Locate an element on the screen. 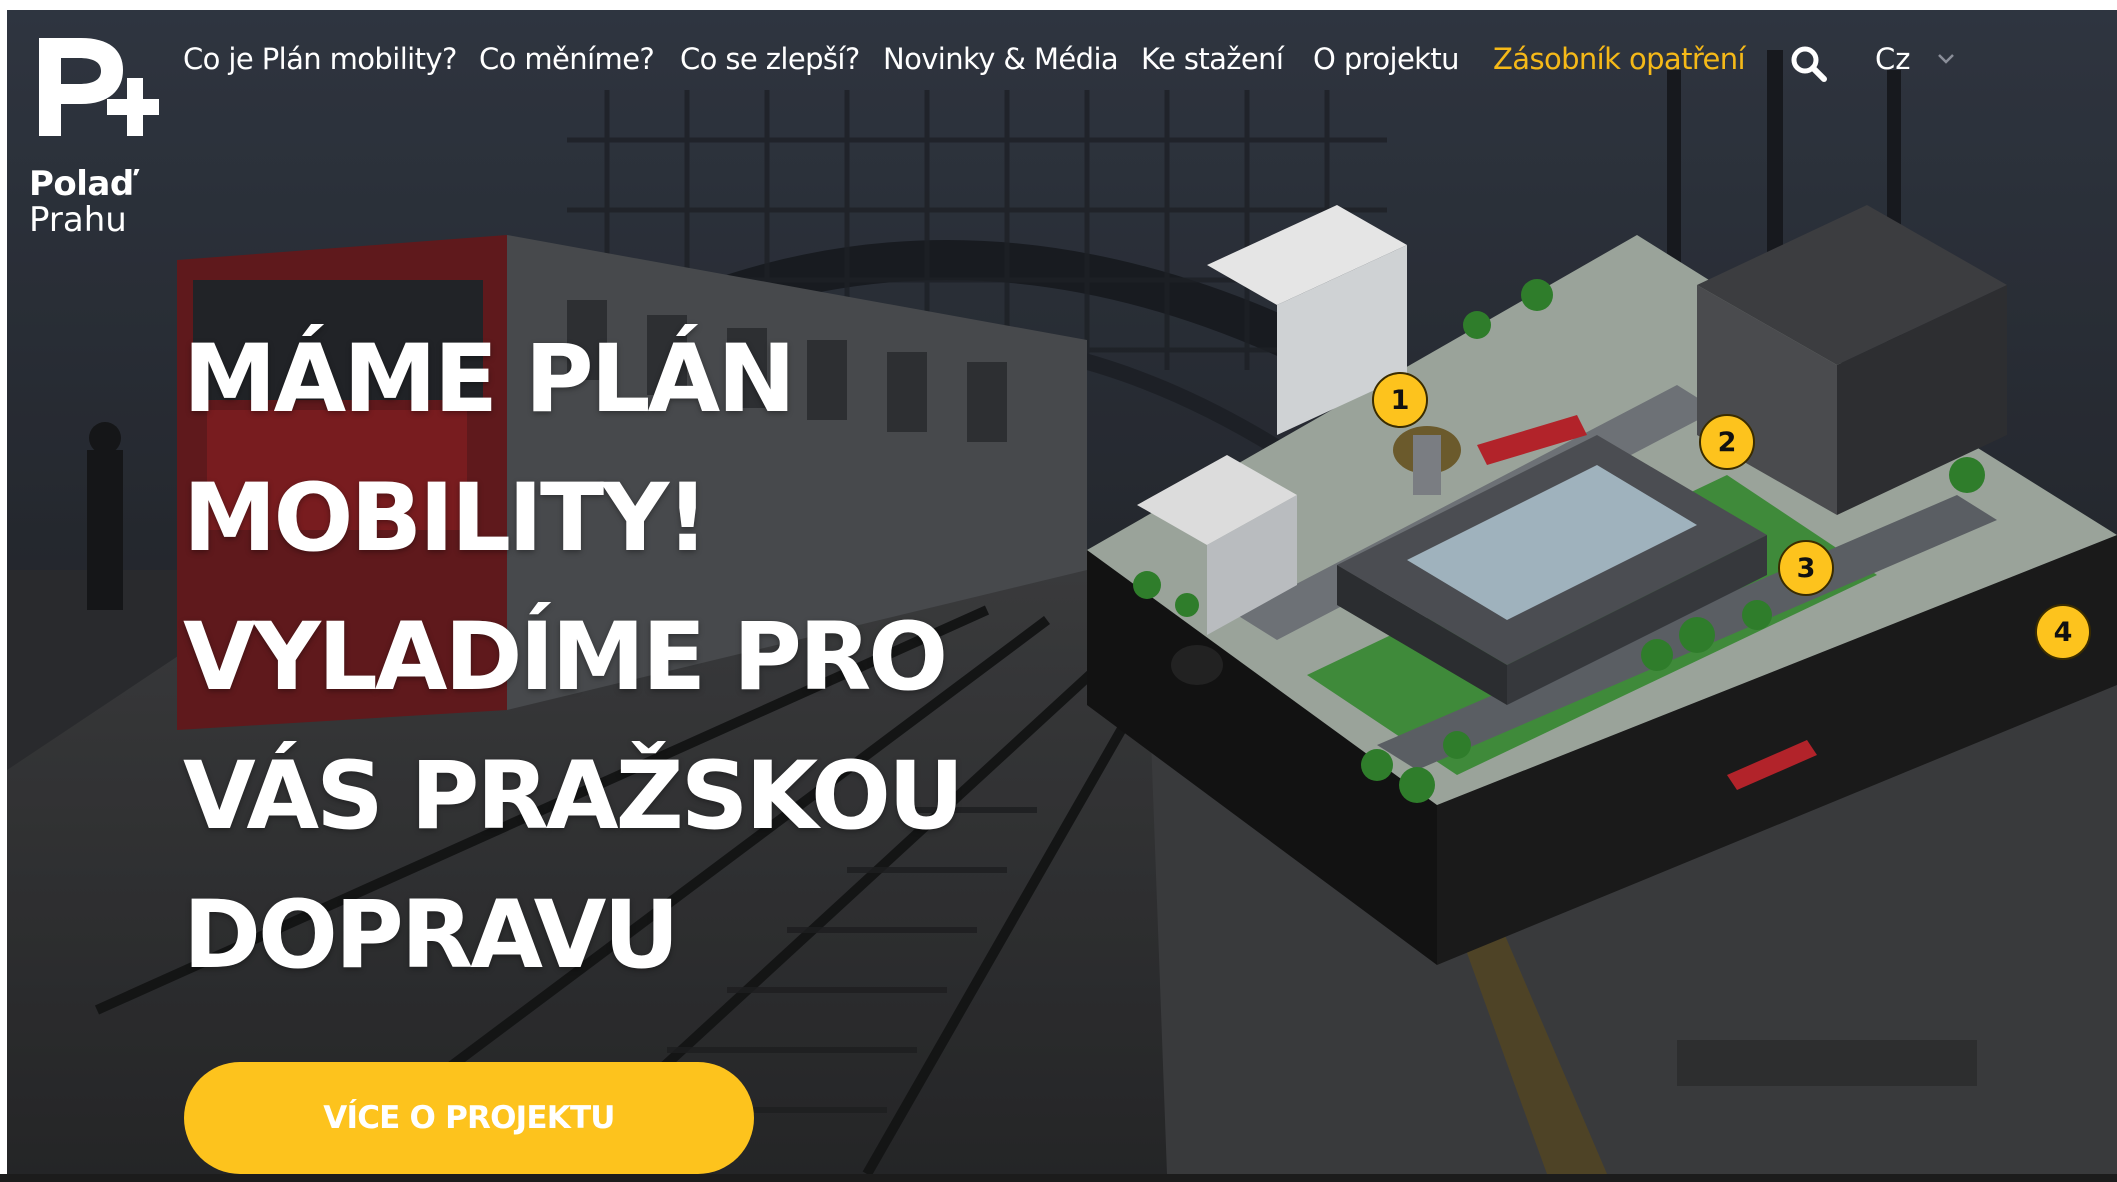 The width and height of the screenshot is (2117, 1182). map-marker-4: 4 is located at coordinates (2063, 632).